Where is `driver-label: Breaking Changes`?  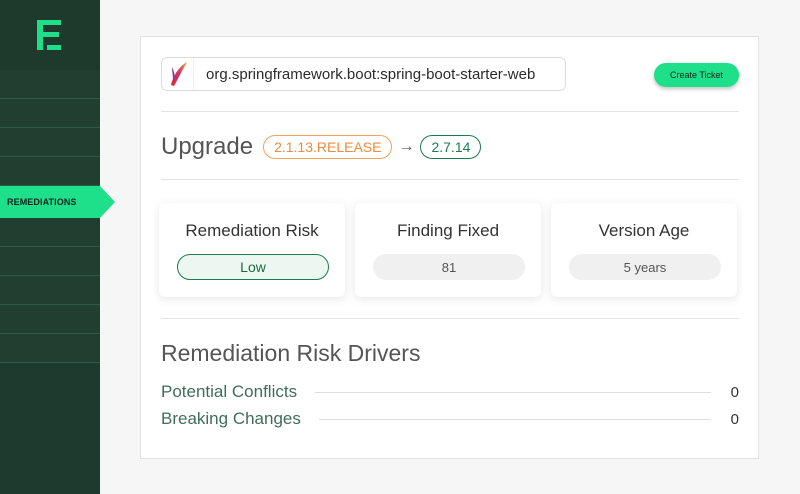 driver-label: Breaking Changes is located at coordinates (231, 418).